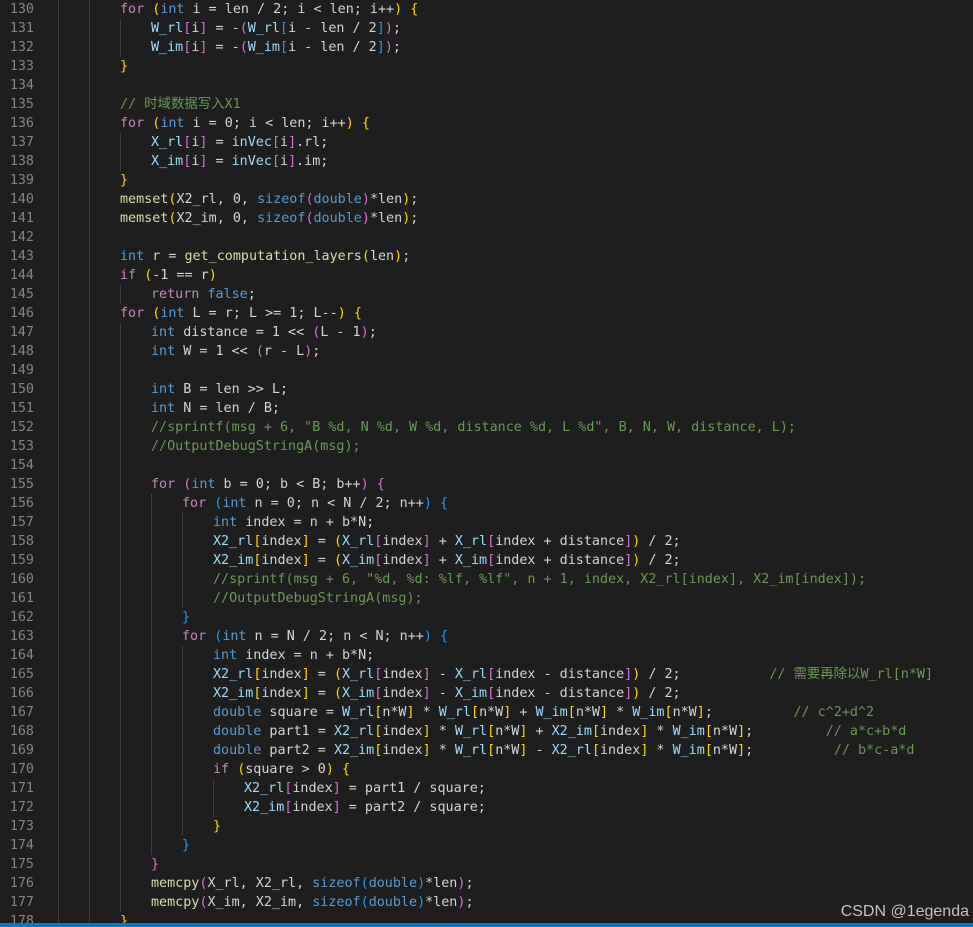 This screenshot has height=927, width=973. Describe the element at coordinates (904, 911) in the screenshot. I see `watermark: CSDN @1egenda` at that location.